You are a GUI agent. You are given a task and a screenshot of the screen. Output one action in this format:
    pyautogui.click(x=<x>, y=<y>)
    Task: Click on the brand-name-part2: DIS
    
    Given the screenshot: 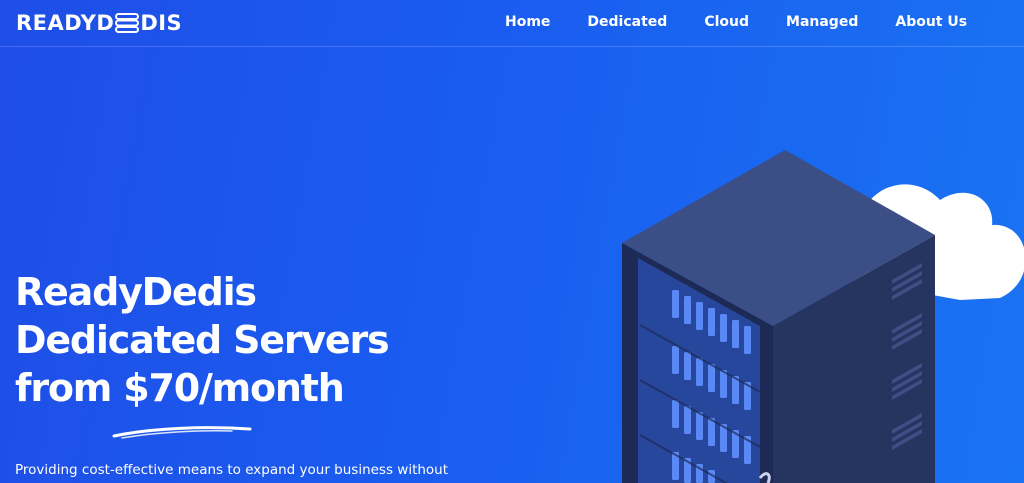 What is the action you would take?
    pyautogui.click(x=161, y=23)
    